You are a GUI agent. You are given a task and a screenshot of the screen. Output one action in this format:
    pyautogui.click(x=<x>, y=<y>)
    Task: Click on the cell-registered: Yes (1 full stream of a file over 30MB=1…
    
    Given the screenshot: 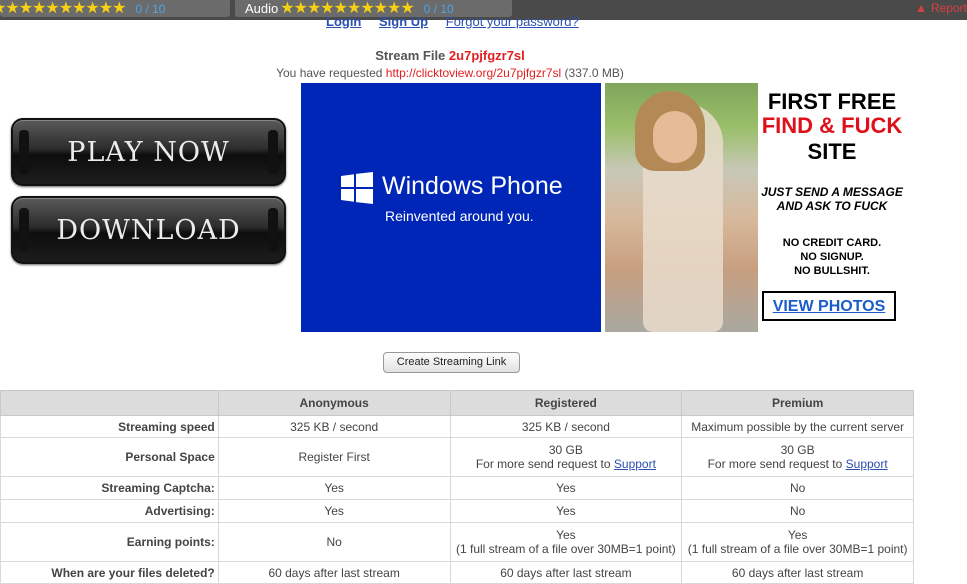 What is the action you would take?
    pyautogui.click(x=566, y=542)
    